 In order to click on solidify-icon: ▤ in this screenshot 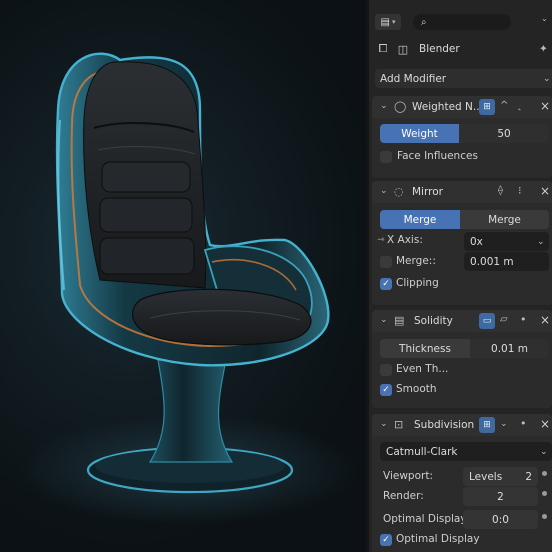, I will do `click(399, 320)`.